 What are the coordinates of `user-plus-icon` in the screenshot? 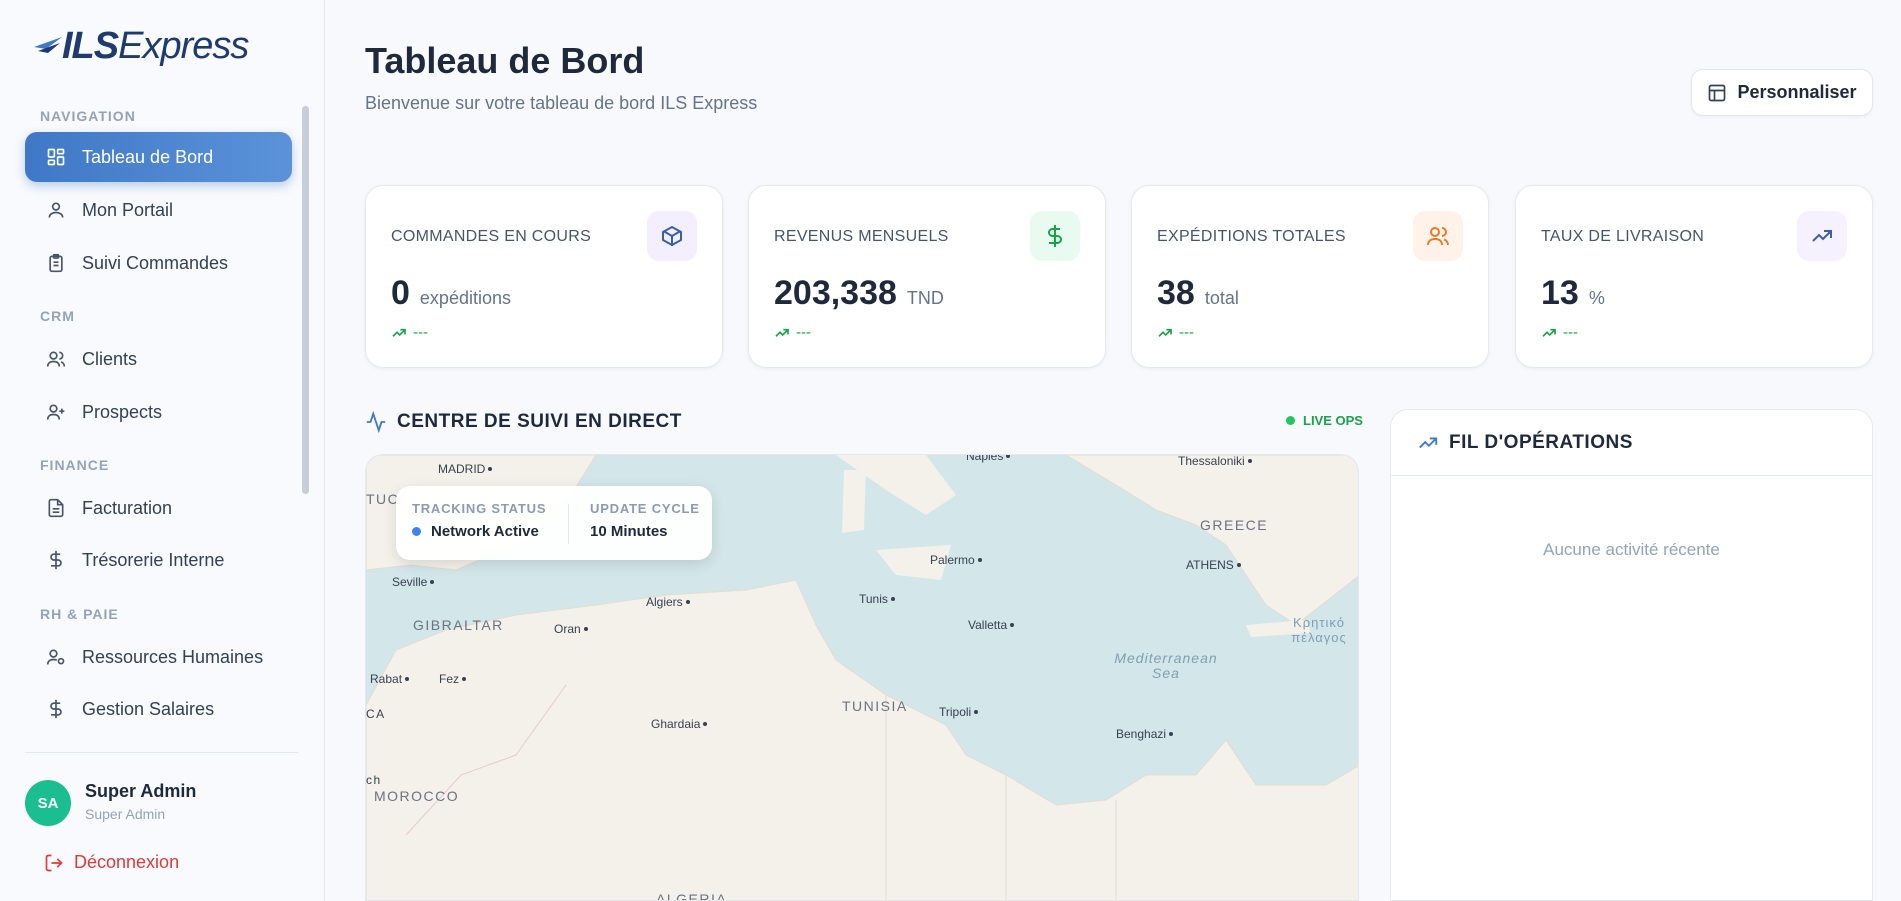 It's located at (56, 412).